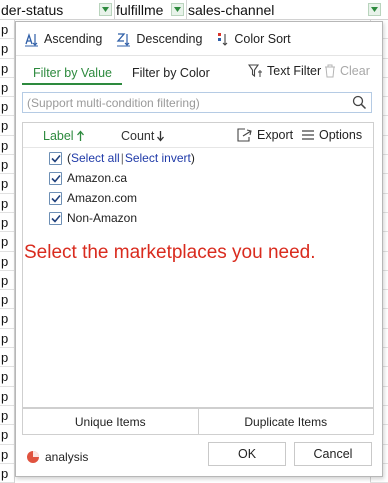 The image size is (388, 483). I want to click on text-filter-button: Text Filter, so click(284, 71).